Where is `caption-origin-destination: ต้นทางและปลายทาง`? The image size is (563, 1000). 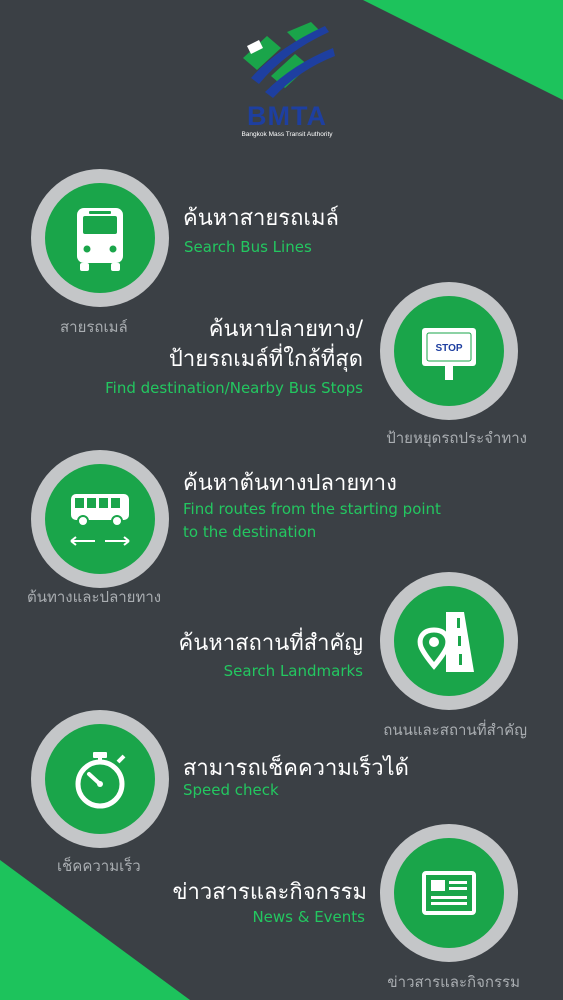
caption-origin-destination: ต้นทางและปลายทาง is located at coordinates (94, 597).